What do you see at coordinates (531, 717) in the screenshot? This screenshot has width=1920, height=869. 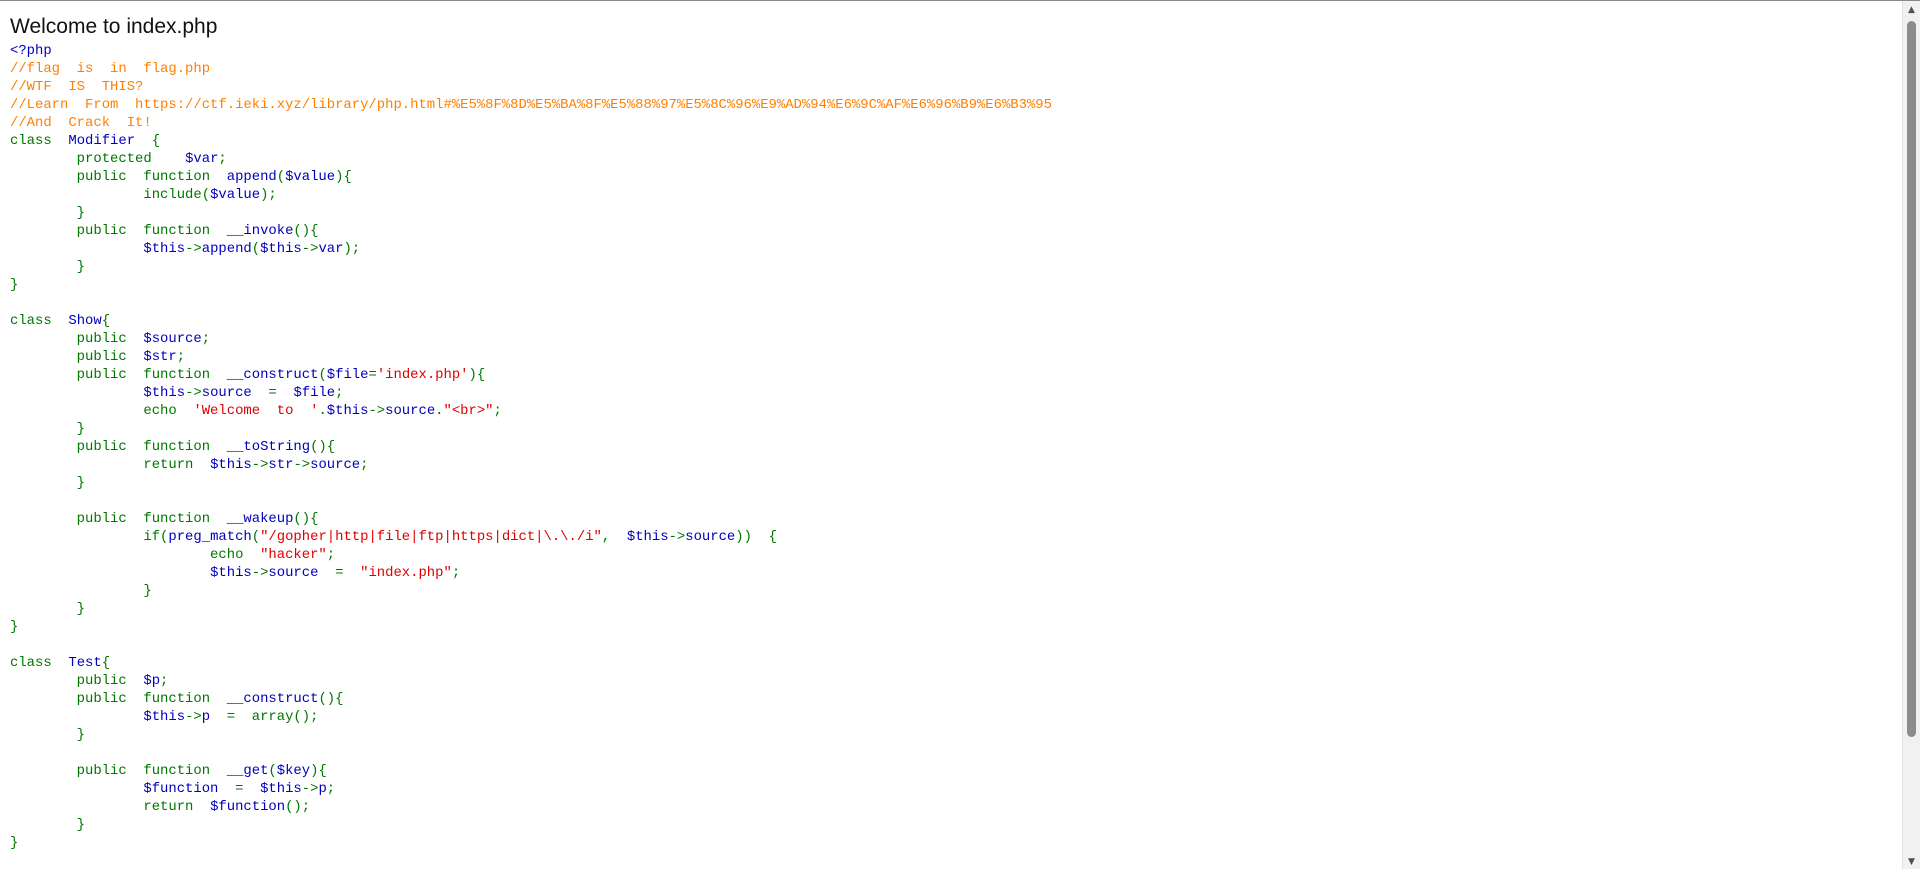 I see `code-line: $this->p = array();` at bounding box center [531, 717].